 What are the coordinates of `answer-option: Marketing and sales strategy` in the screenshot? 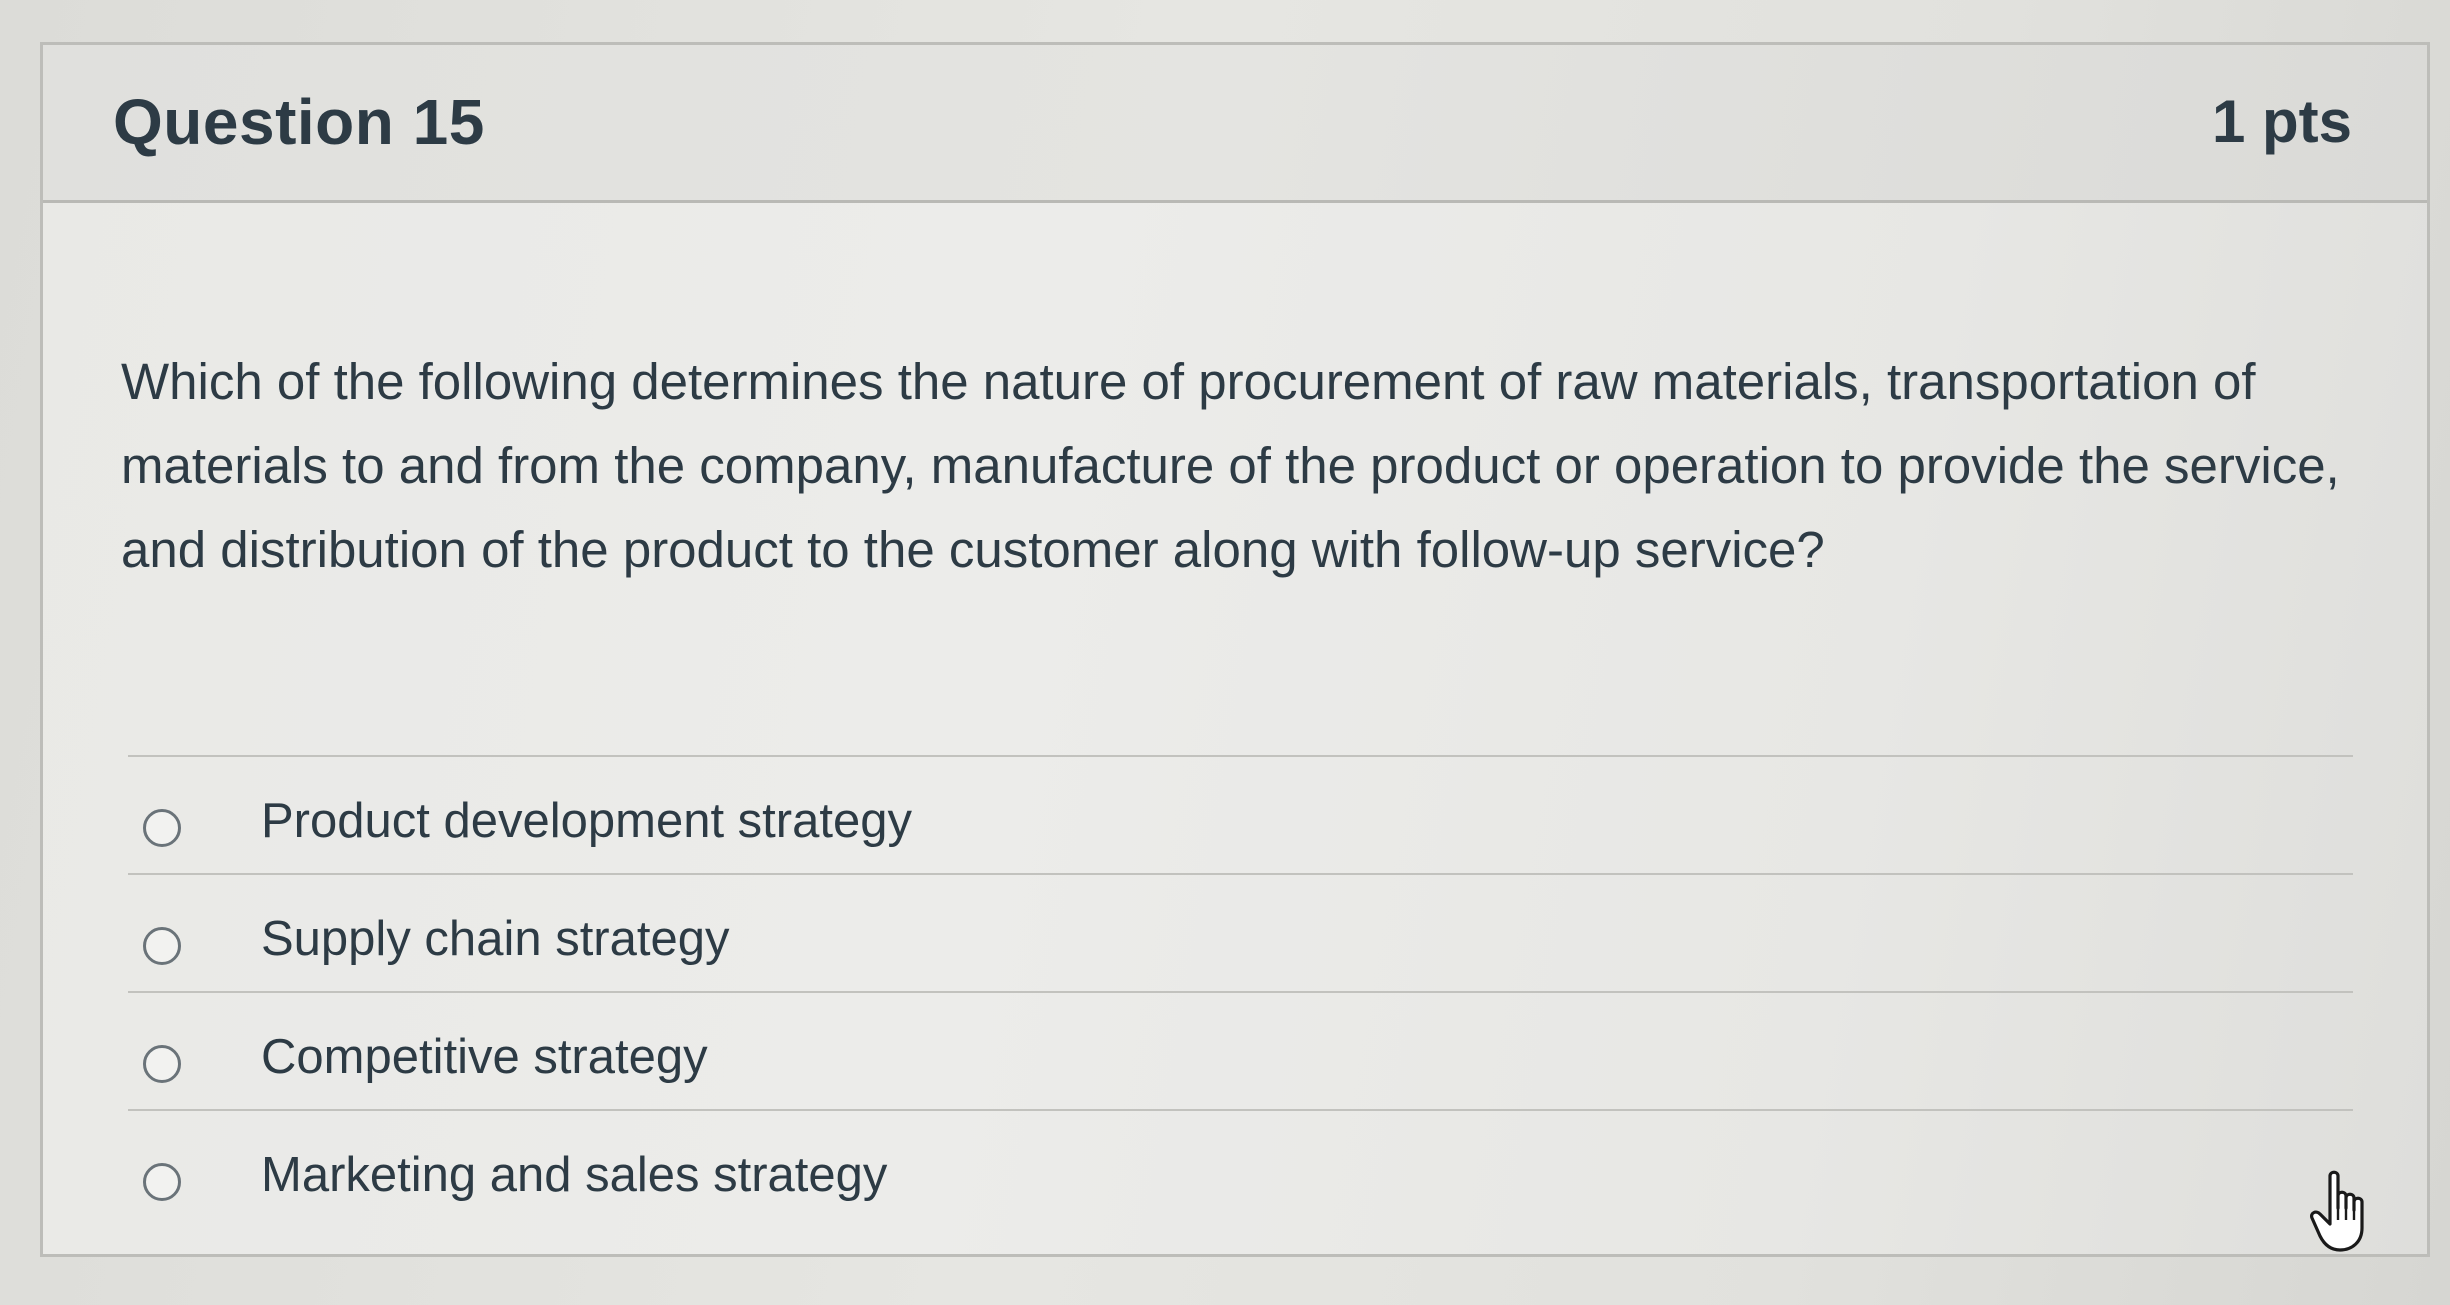 It's located at (1240, 1168).